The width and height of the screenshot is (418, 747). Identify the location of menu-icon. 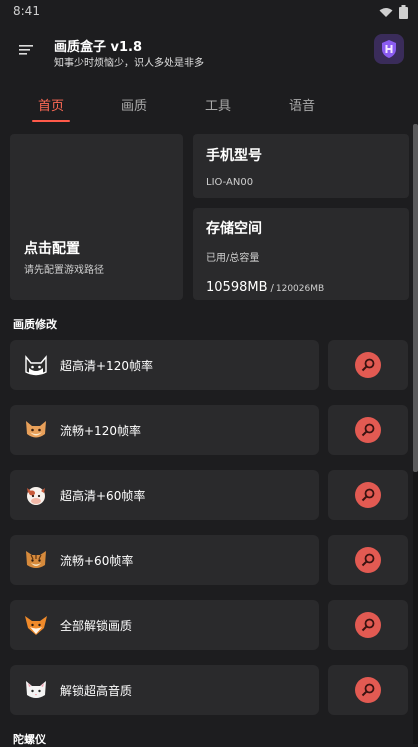
(26, 50).